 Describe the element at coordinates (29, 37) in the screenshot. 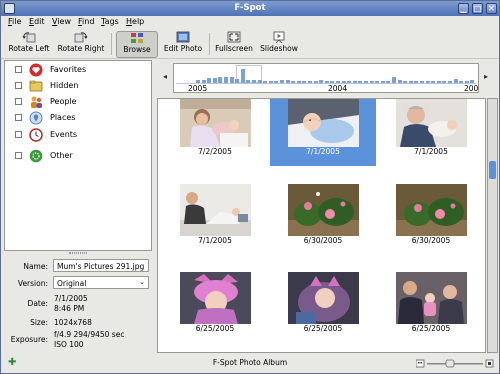

I see `rotate-left-icon` at that location.